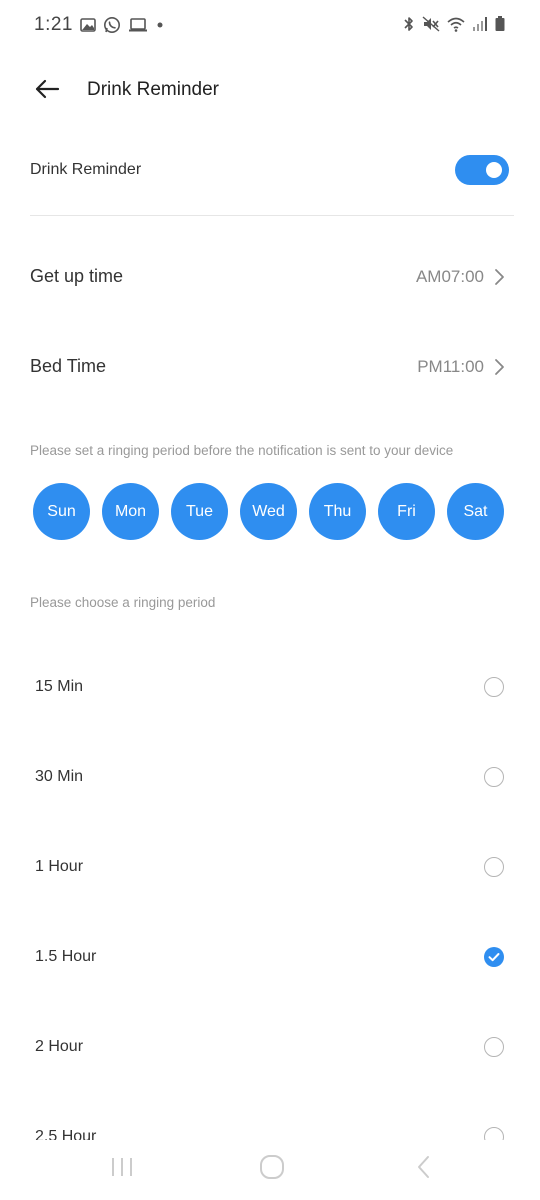  What do you see at coordinates (337, 511) in the screenshot?
I see `day-thu: Thu` at bounding box center [337, 511].